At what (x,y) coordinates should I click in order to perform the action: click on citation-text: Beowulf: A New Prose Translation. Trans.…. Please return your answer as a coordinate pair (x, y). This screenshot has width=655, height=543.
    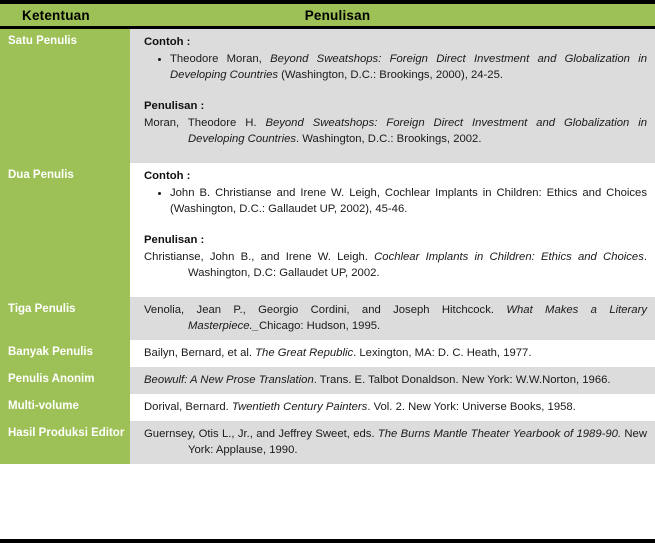
    Looking at the image, I should click on (395, 380).